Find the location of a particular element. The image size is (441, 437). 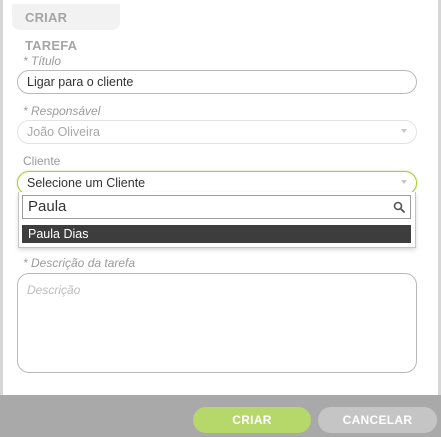

cancel-button: CANCELAR is located at coordinates (377, 420).